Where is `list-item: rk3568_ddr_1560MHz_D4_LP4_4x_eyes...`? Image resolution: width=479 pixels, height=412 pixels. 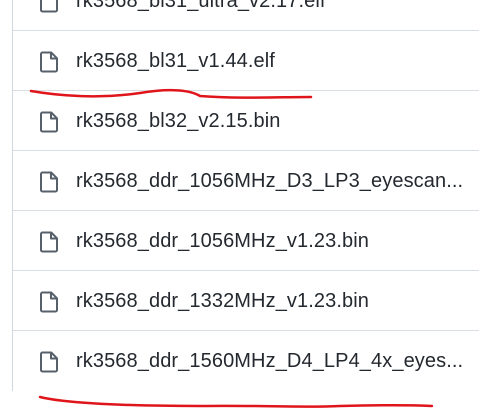
list-item: rk3568_ddr_1560MHz_D4_LP4_4x_eyes... is located at coordinates (246, 361).